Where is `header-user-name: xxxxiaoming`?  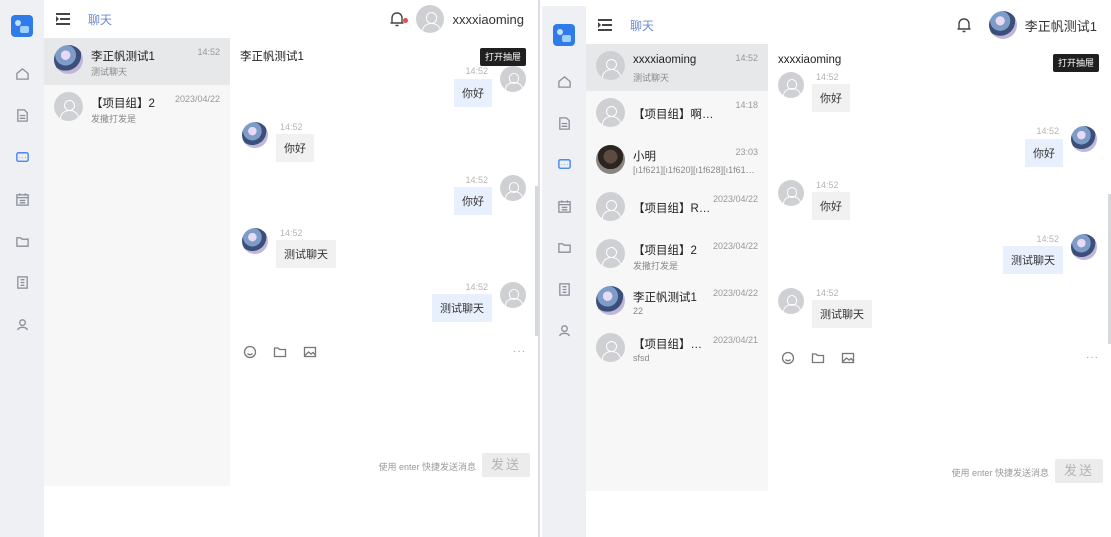 header-user-name: xxxxiaoming is located at coordinates (488, 19).